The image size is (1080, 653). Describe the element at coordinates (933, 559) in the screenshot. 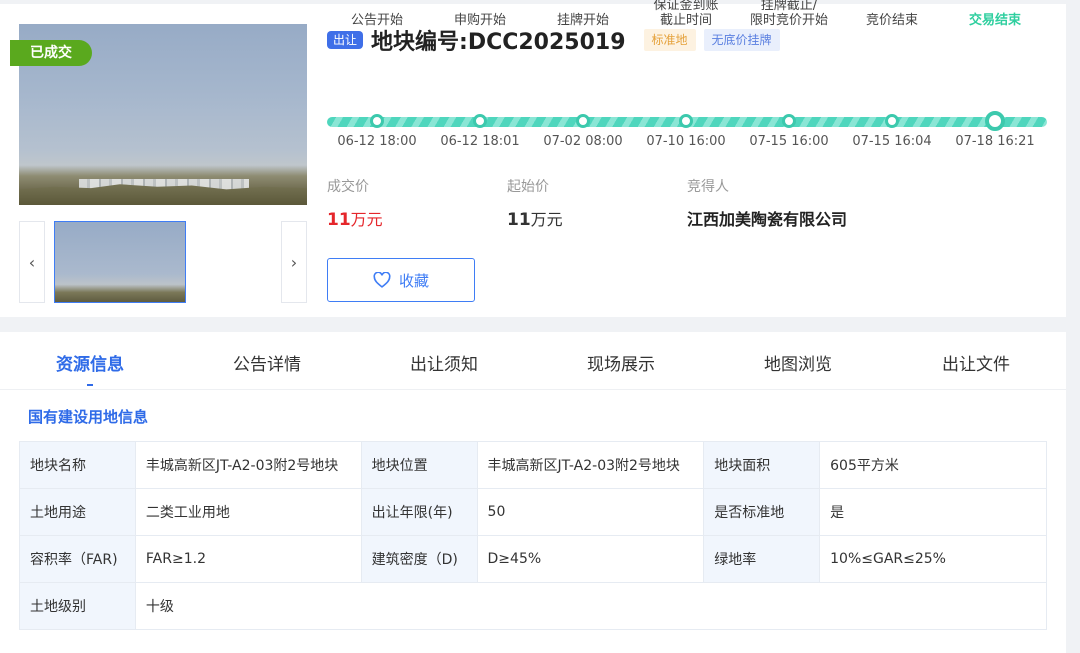

I see `info-value: 10%≤GAR≤25%` at that location.